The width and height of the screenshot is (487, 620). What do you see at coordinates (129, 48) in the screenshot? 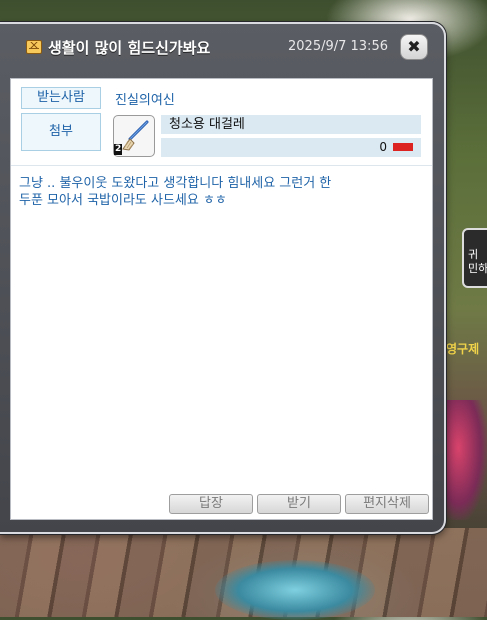
I see `window-title: 생활이 많이 힘드신가봐요` at bounding box center [129, 48].